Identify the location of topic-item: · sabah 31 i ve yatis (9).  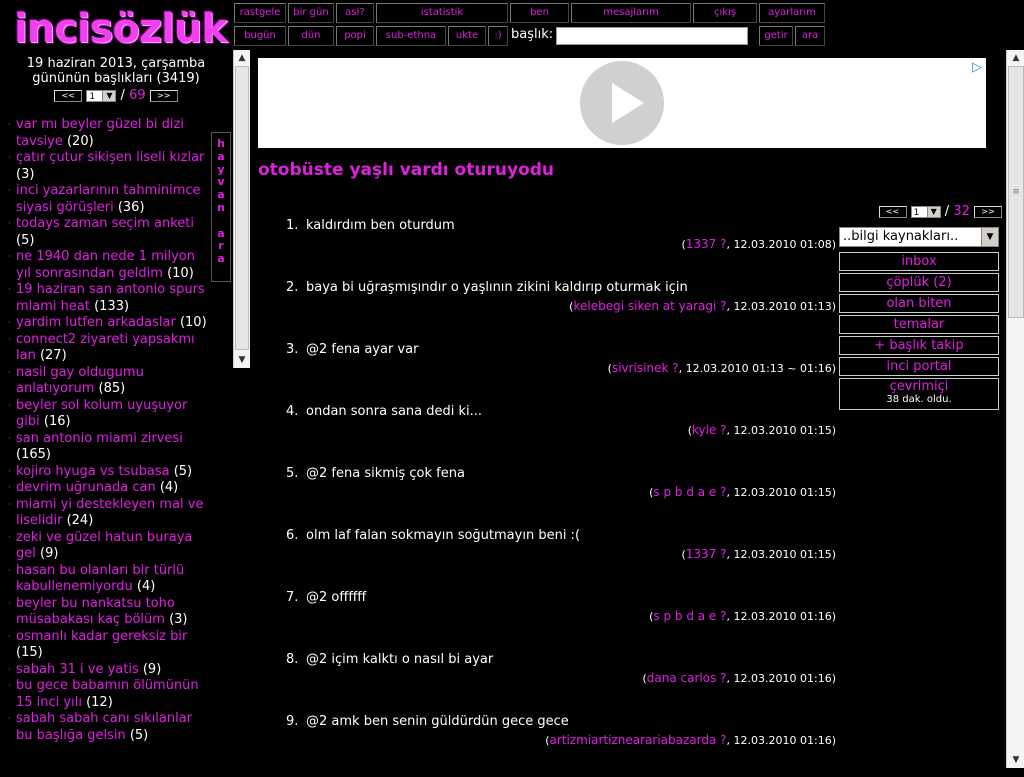
(104, 670).